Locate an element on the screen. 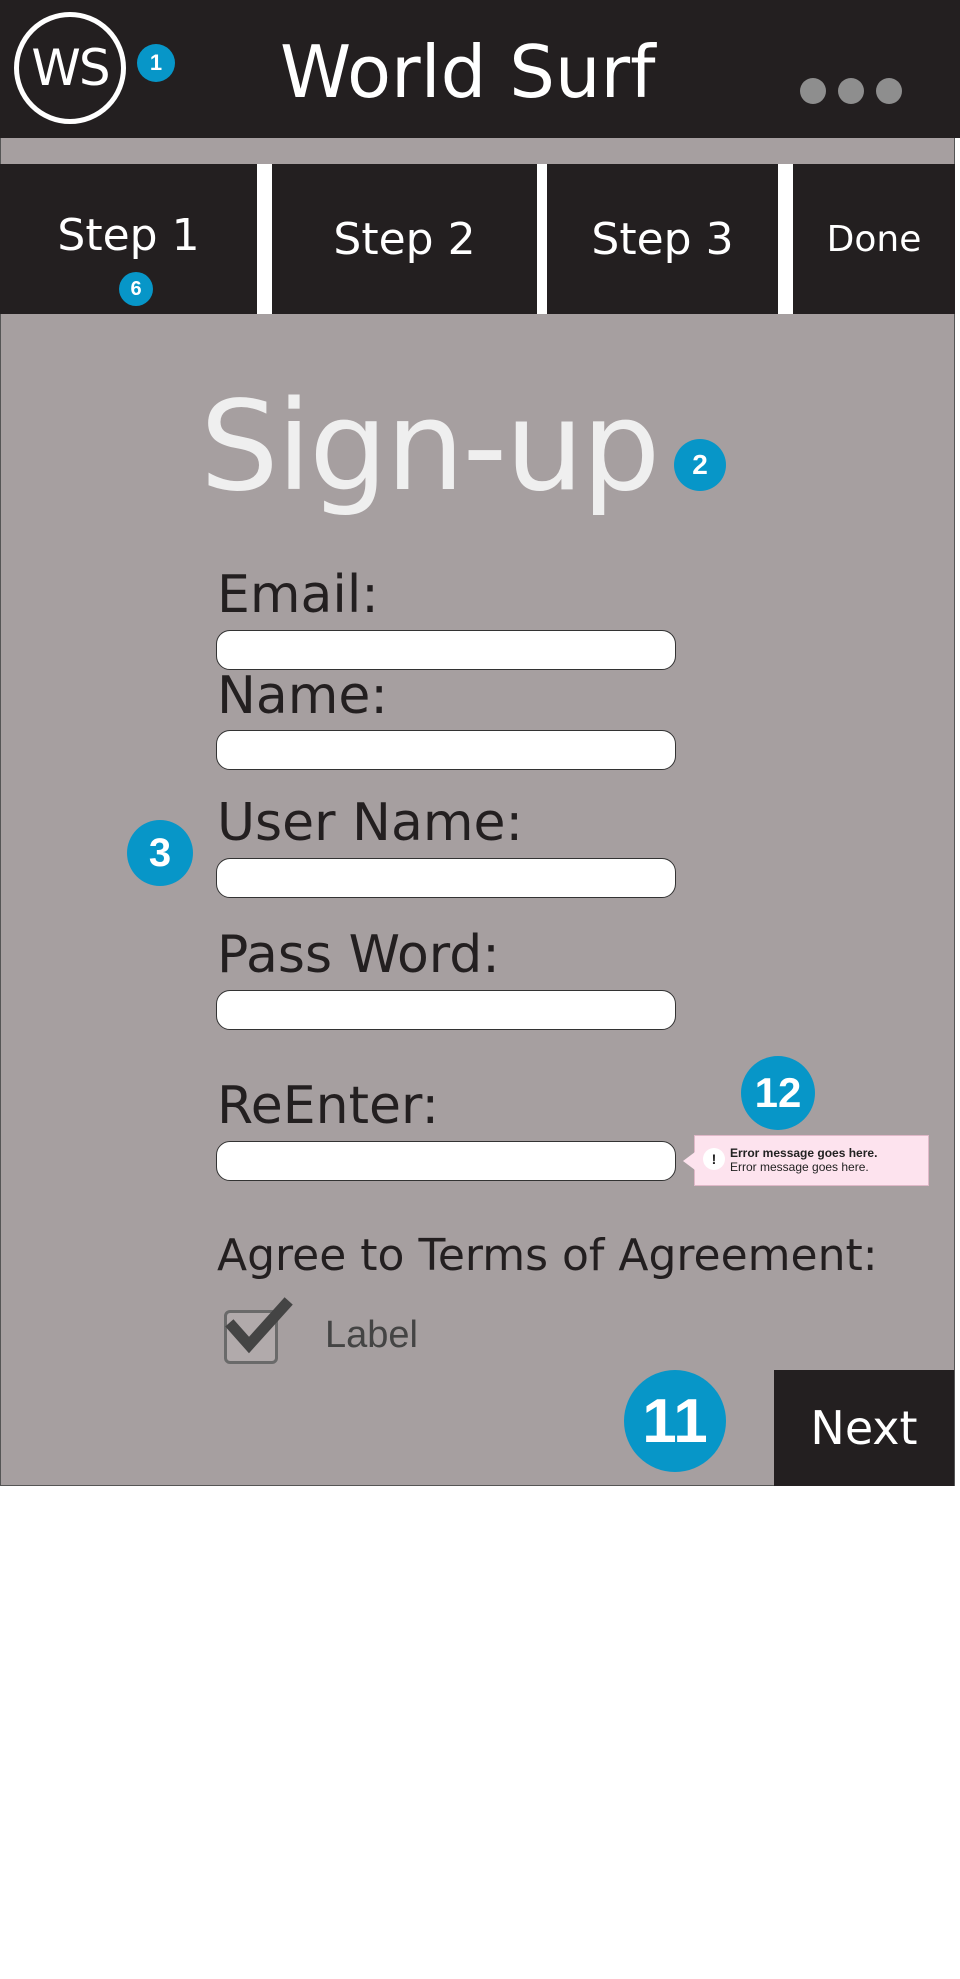 The image size is (960, 1979). tab-label: Done is located at coordinates (874, 239).